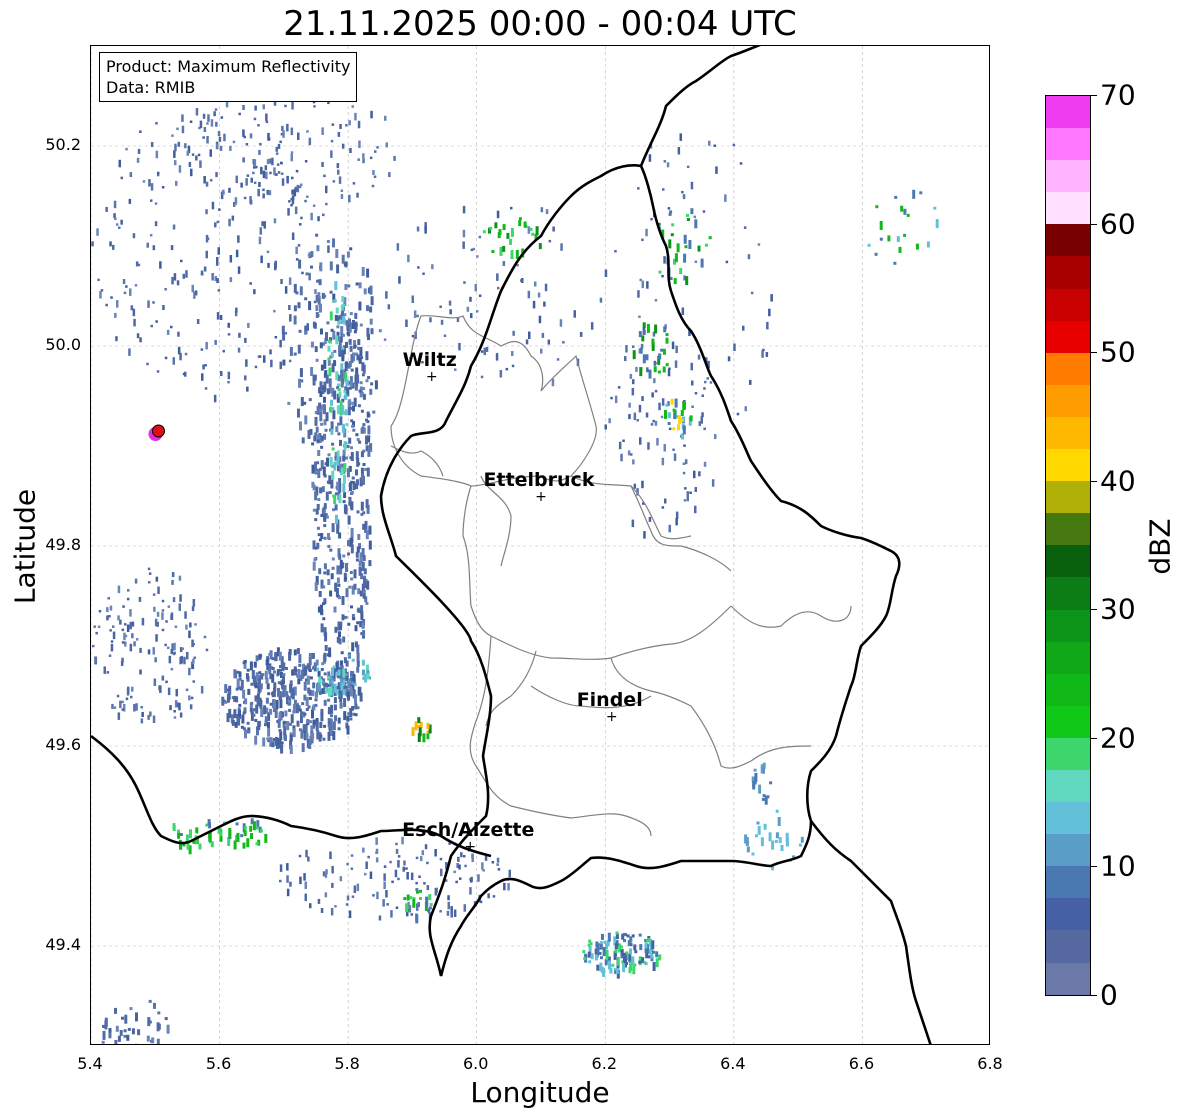 The image size is (1179, 1117). Describe the element at coordinates (63, 744) in the screenshot. I see `y-tick-label: 49.6` at that location.